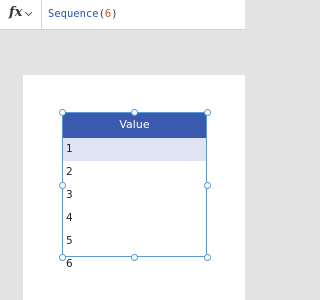  I want to click on fx-label: fx, so click(16, 12).